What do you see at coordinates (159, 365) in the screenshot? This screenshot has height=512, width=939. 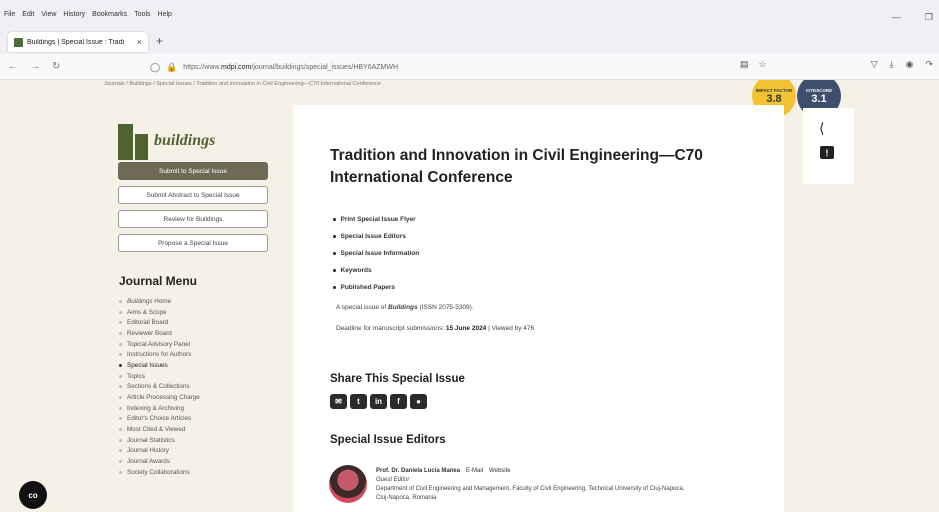 I see `menu-item-special-issues: Special Issues` at bounding box center [159, 365].